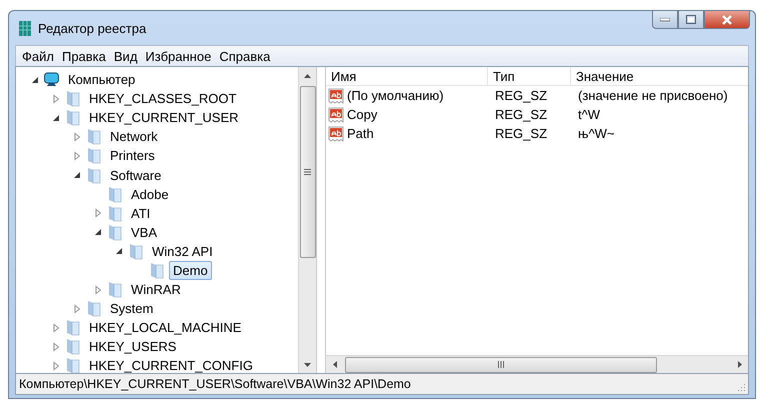 The image size is (762, 401). I want to click on horizontal-scrollbar, so click(537, 364).